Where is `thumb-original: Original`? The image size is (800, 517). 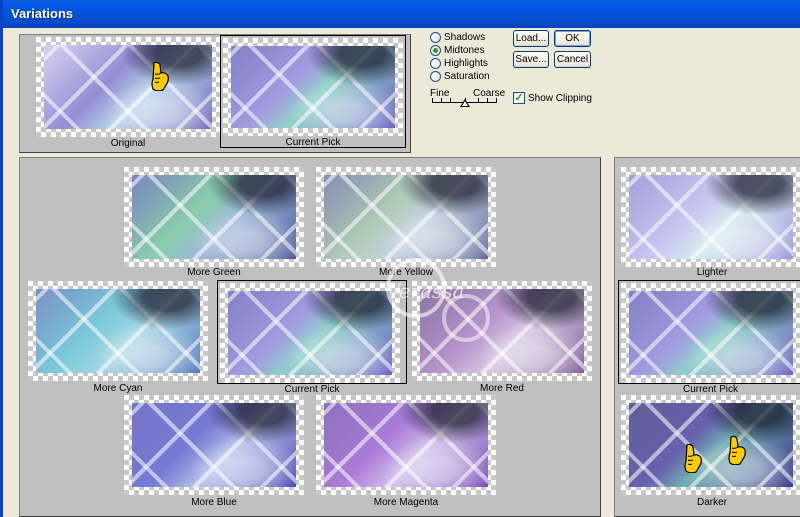 thumb-original: Original is located at coordinates (128, 93).